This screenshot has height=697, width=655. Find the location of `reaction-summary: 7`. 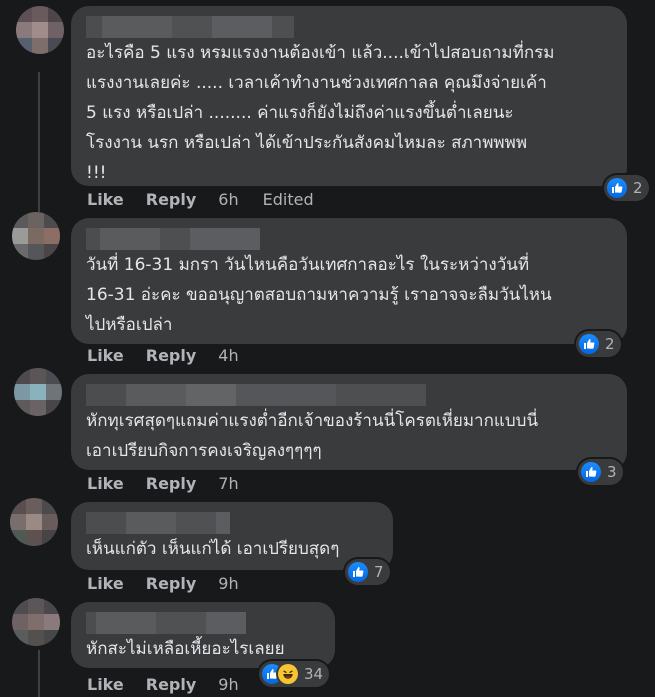

reaction-summary: 7 is located at coordinates (367, 572).